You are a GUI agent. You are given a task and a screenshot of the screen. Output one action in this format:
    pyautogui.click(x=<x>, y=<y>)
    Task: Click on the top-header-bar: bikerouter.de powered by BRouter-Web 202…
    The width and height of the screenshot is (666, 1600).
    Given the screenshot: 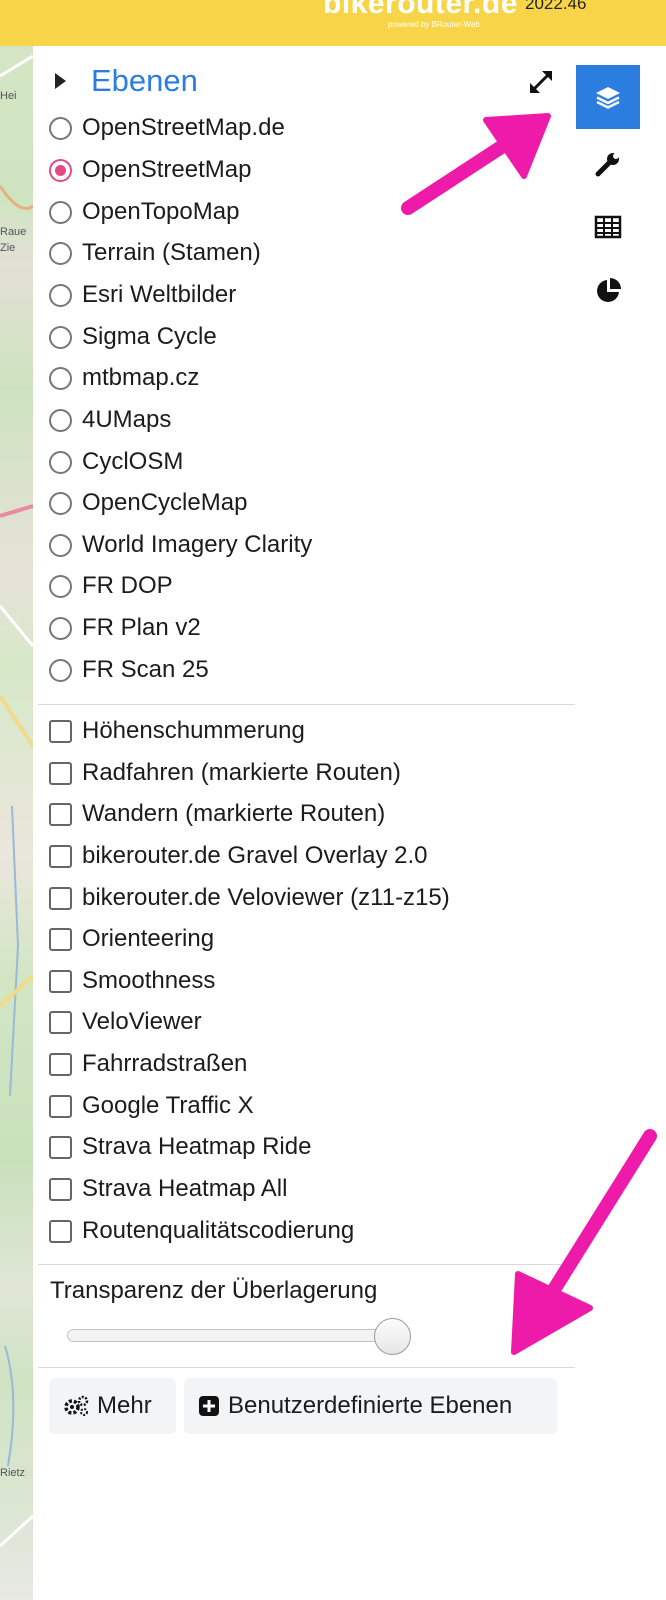 What is the action you would take?
    pyautogui.click(x=333, y=23)
    